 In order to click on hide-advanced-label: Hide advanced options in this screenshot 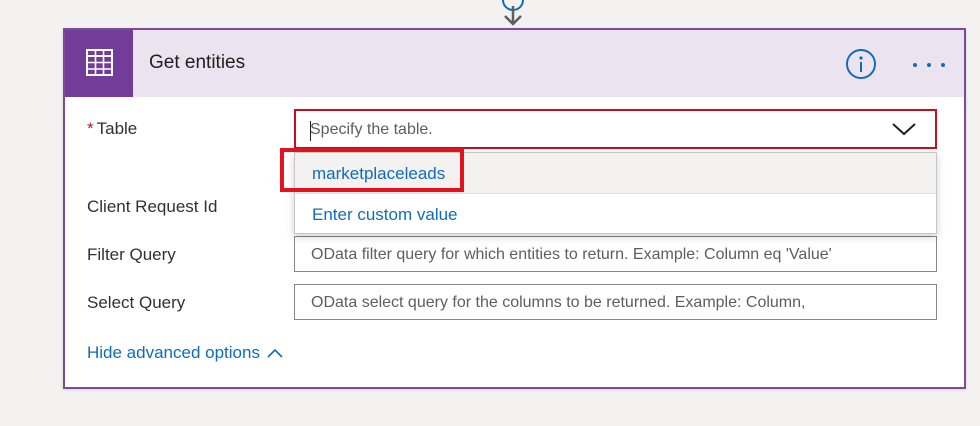, I will do `click(173, 352)`.